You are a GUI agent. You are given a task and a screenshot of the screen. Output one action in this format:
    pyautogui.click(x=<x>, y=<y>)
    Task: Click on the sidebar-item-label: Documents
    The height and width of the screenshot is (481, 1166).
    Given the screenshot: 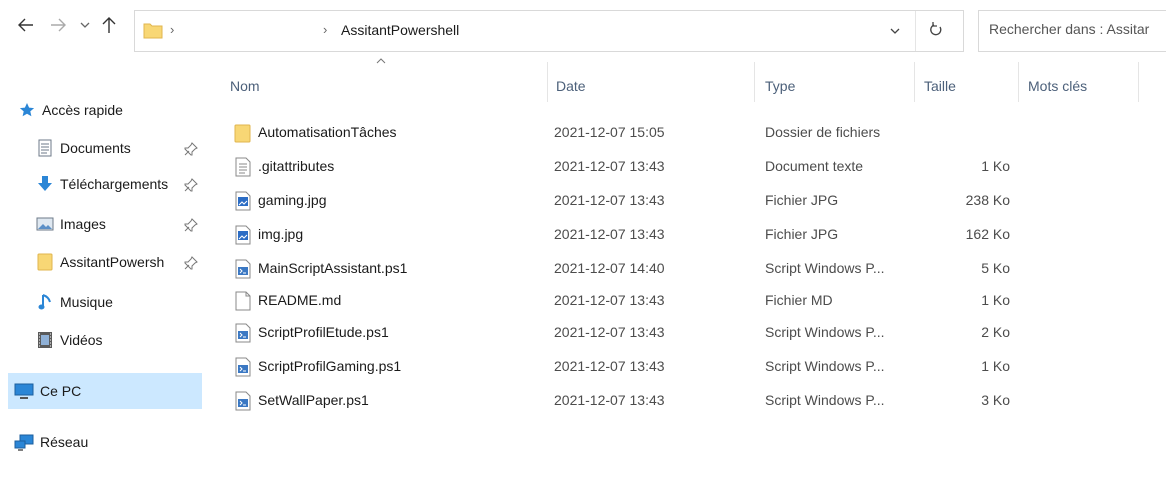 What is the action you would take?
    pyautogui.click(x=95, y=148)
    